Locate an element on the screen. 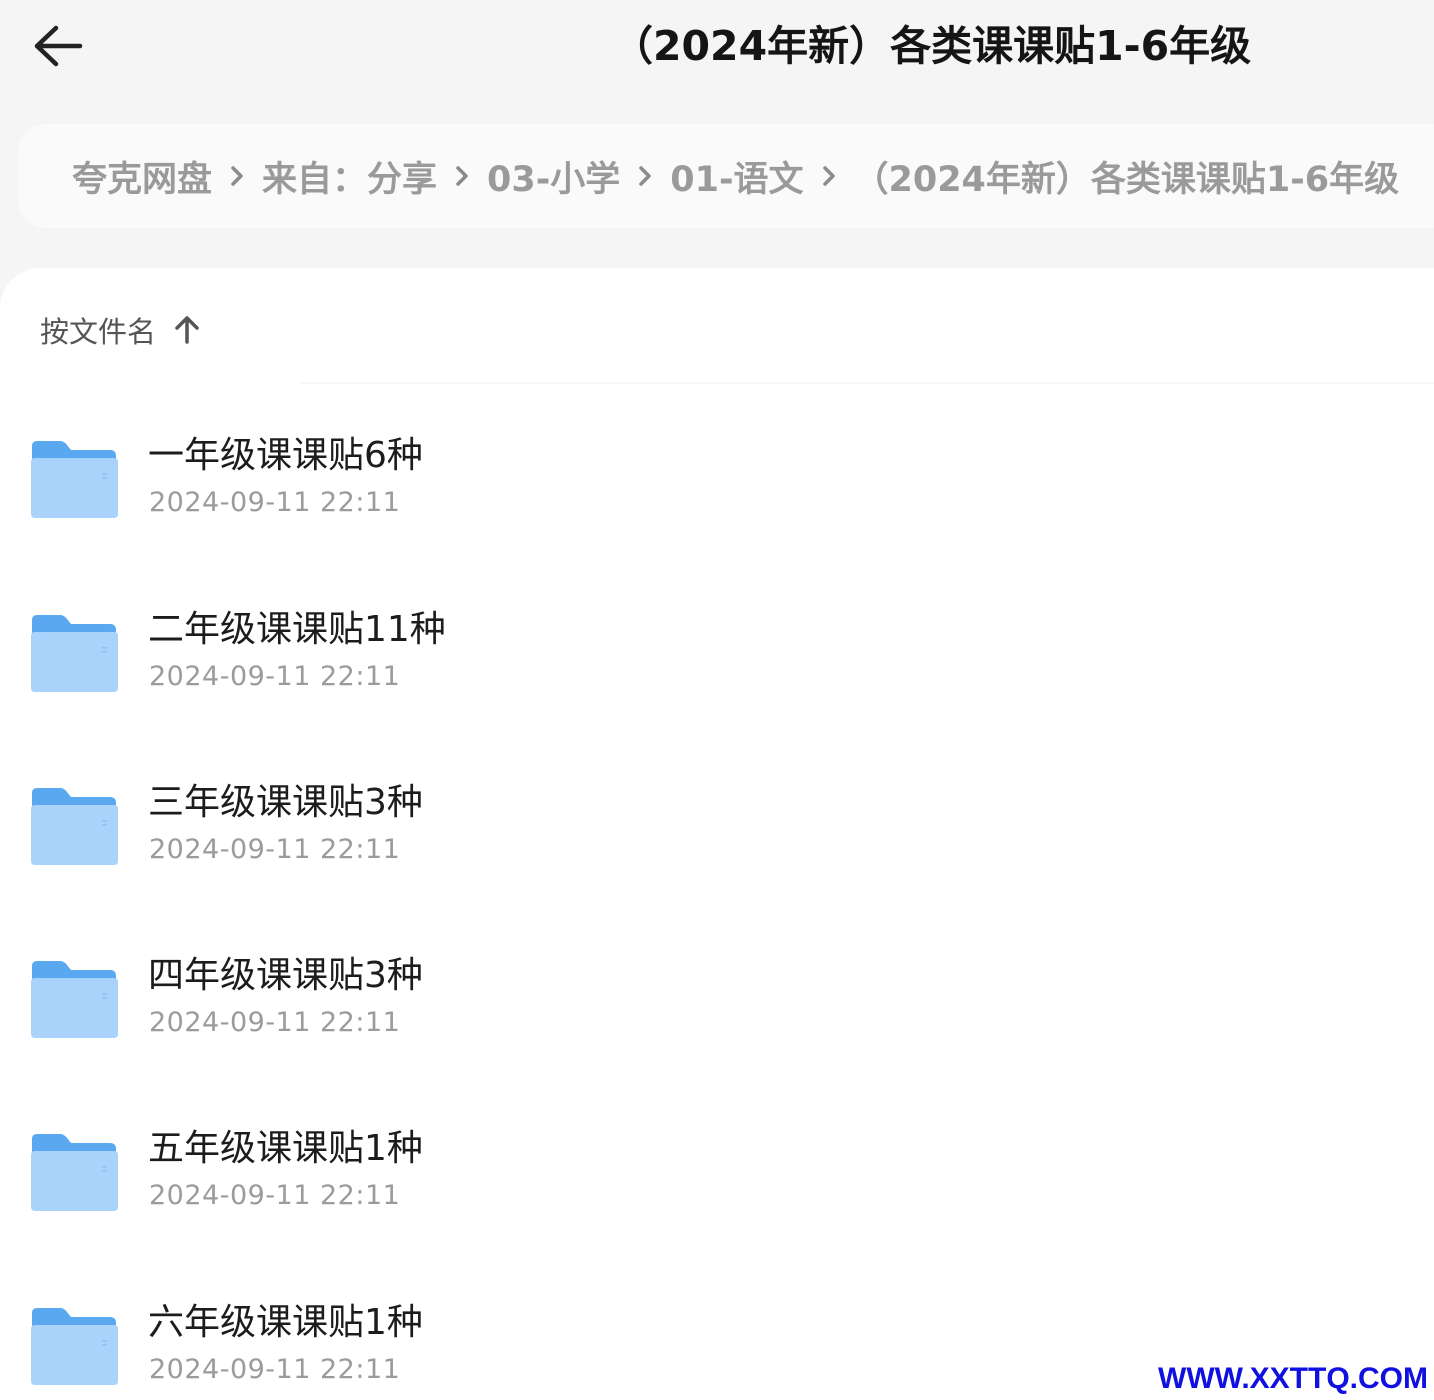 This screenshot has height=1400, width=1434. file-name: 二年级课课贴11种 is located at coordinates (297, 629).